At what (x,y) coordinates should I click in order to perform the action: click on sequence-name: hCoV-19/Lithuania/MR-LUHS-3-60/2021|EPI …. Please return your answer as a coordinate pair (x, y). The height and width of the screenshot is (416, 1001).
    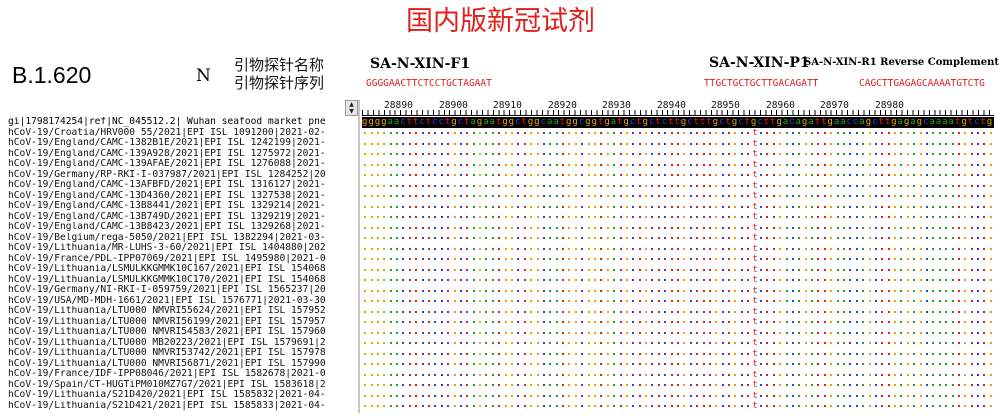
    Looking at the image, I should click on (183, 248).